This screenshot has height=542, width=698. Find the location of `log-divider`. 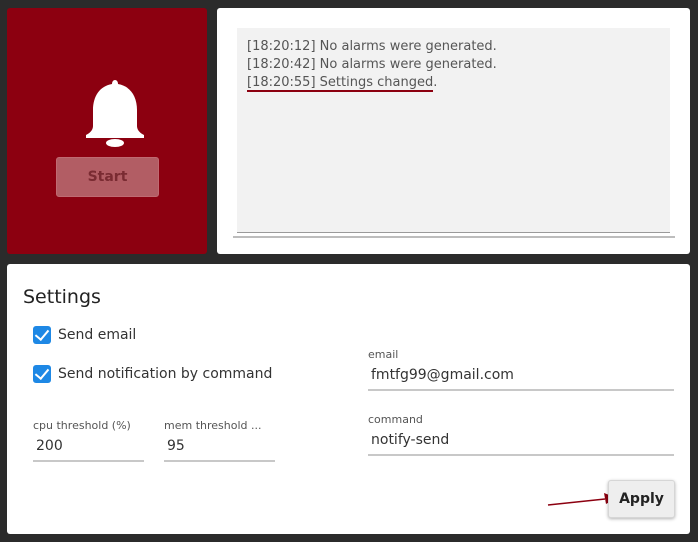

log-divider is located at coordinates (454, 237).